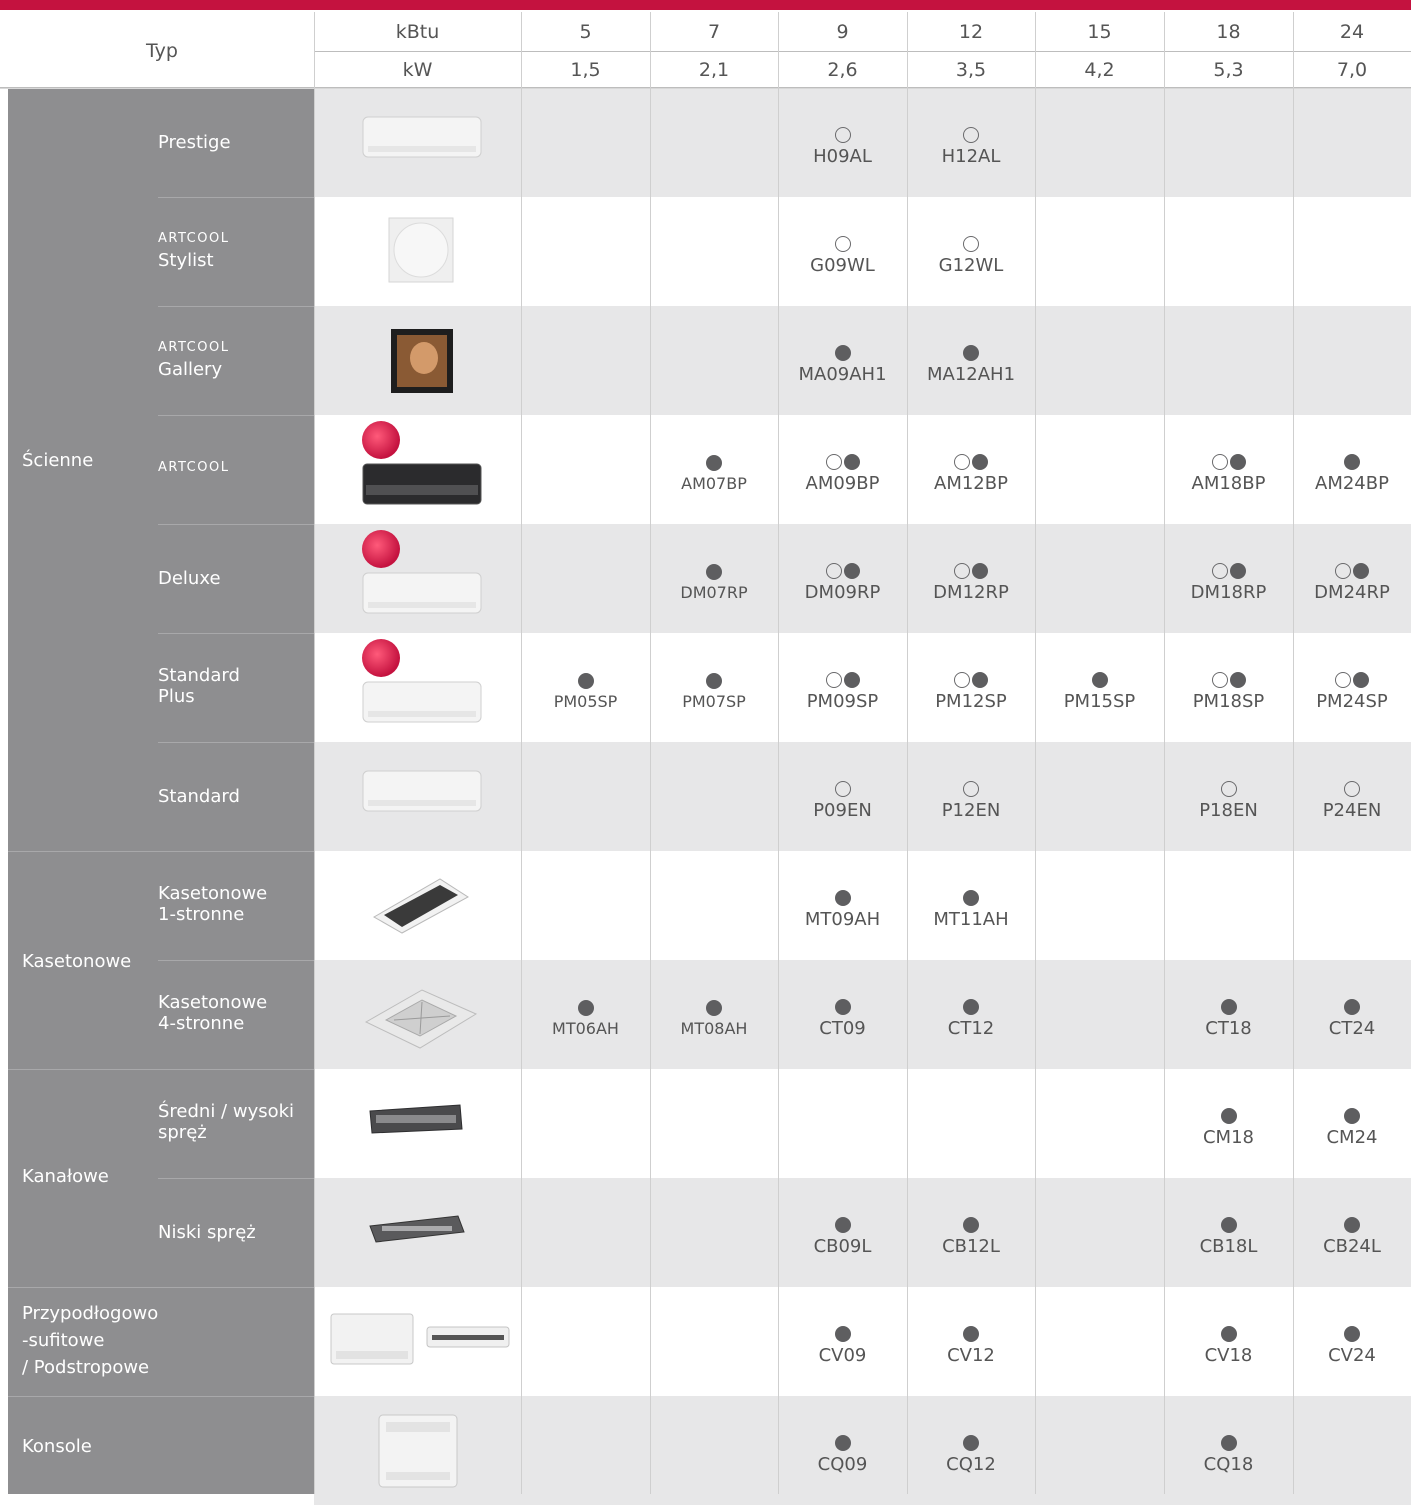 This screenshot has height=1505, width=1411. I want to click on model-code: P12EN, so click(971, 810).